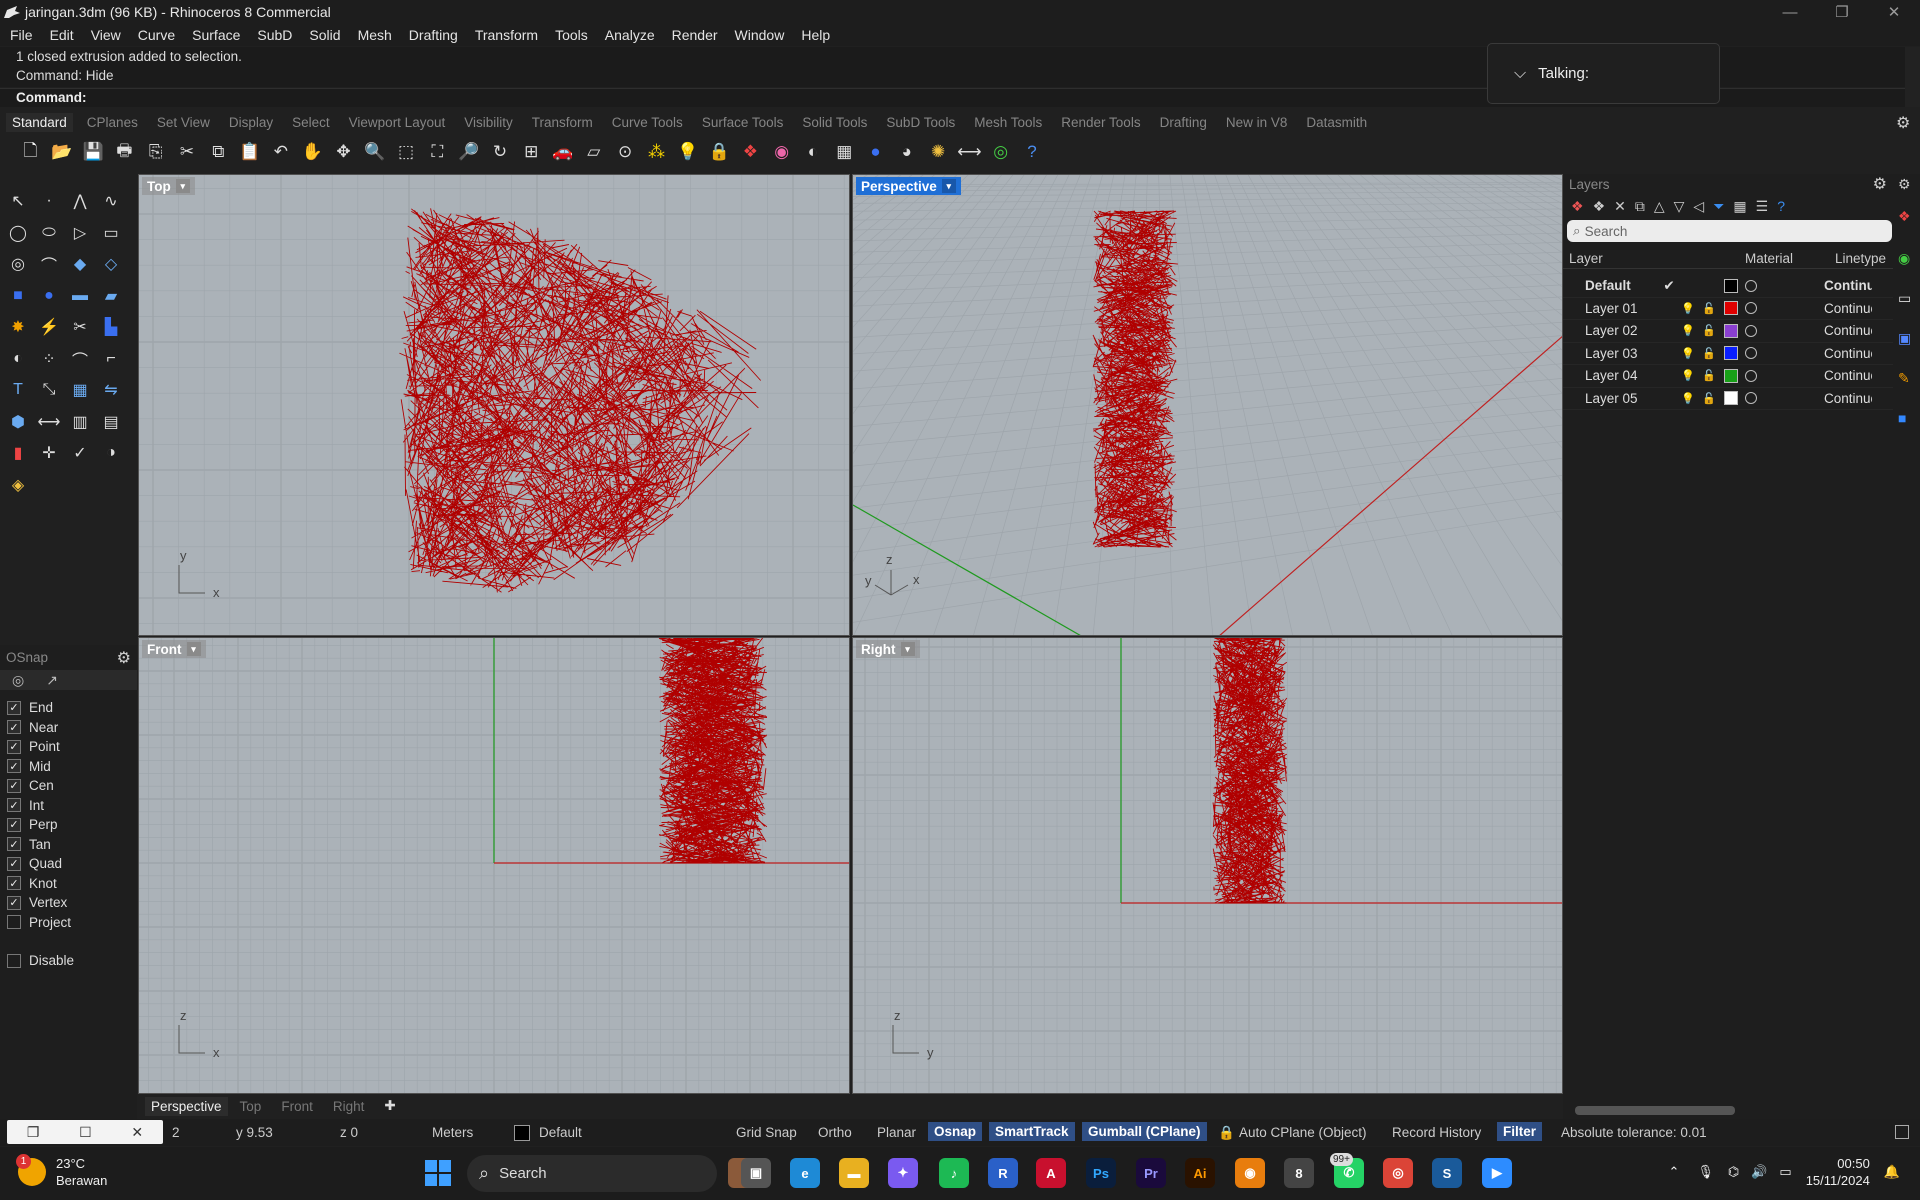 The image size is (1920, 1200). Describe the element at coordinates (182, 186) in the screenshot. I see `viewport-menu-icon: ▾` at that location.